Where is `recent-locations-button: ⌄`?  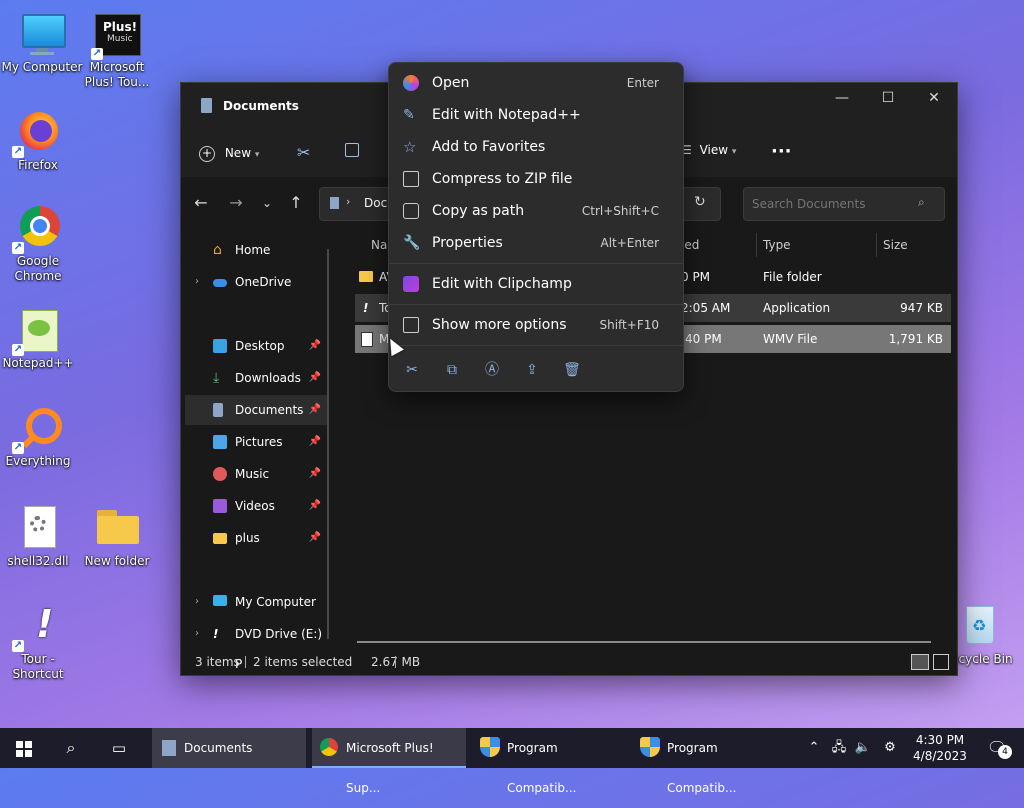
recent-locations-button: ⌄ is located at coordinates (267, 203).